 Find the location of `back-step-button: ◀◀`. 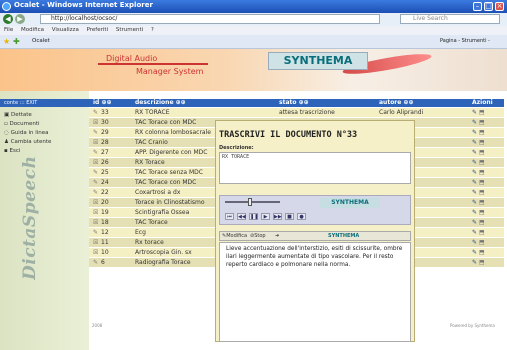

back-step-button: ◀◀ is located at coordinates (241, 216).